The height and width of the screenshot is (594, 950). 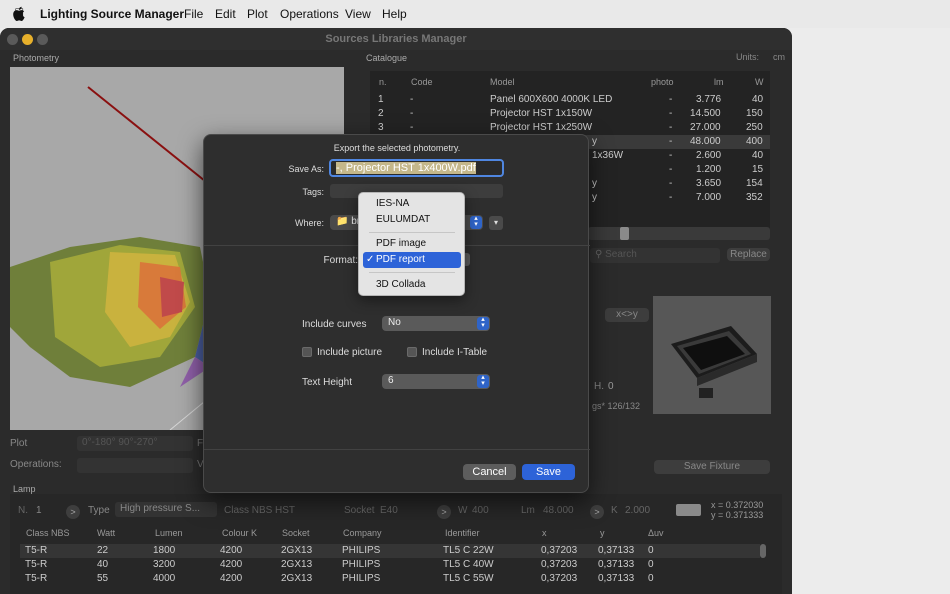 What do you see at coordinates (397, 148) in the screenshot?
I see `export-message: Export the selected photometry.` at bounding box center [397, 148].